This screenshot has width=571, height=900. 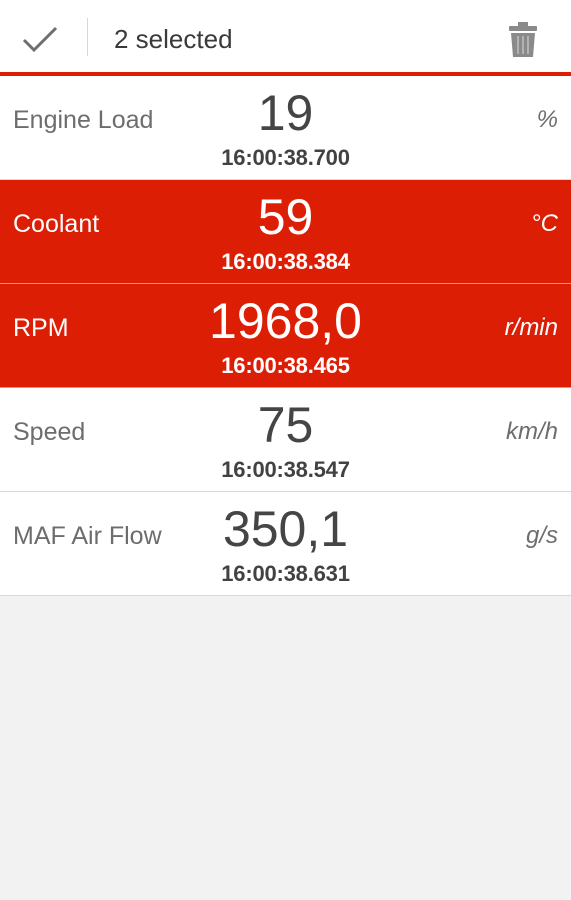 I want to click on sensor-row-coolant: Coolant 59 16:00:38.384 °C, so click(x=285, y=232).